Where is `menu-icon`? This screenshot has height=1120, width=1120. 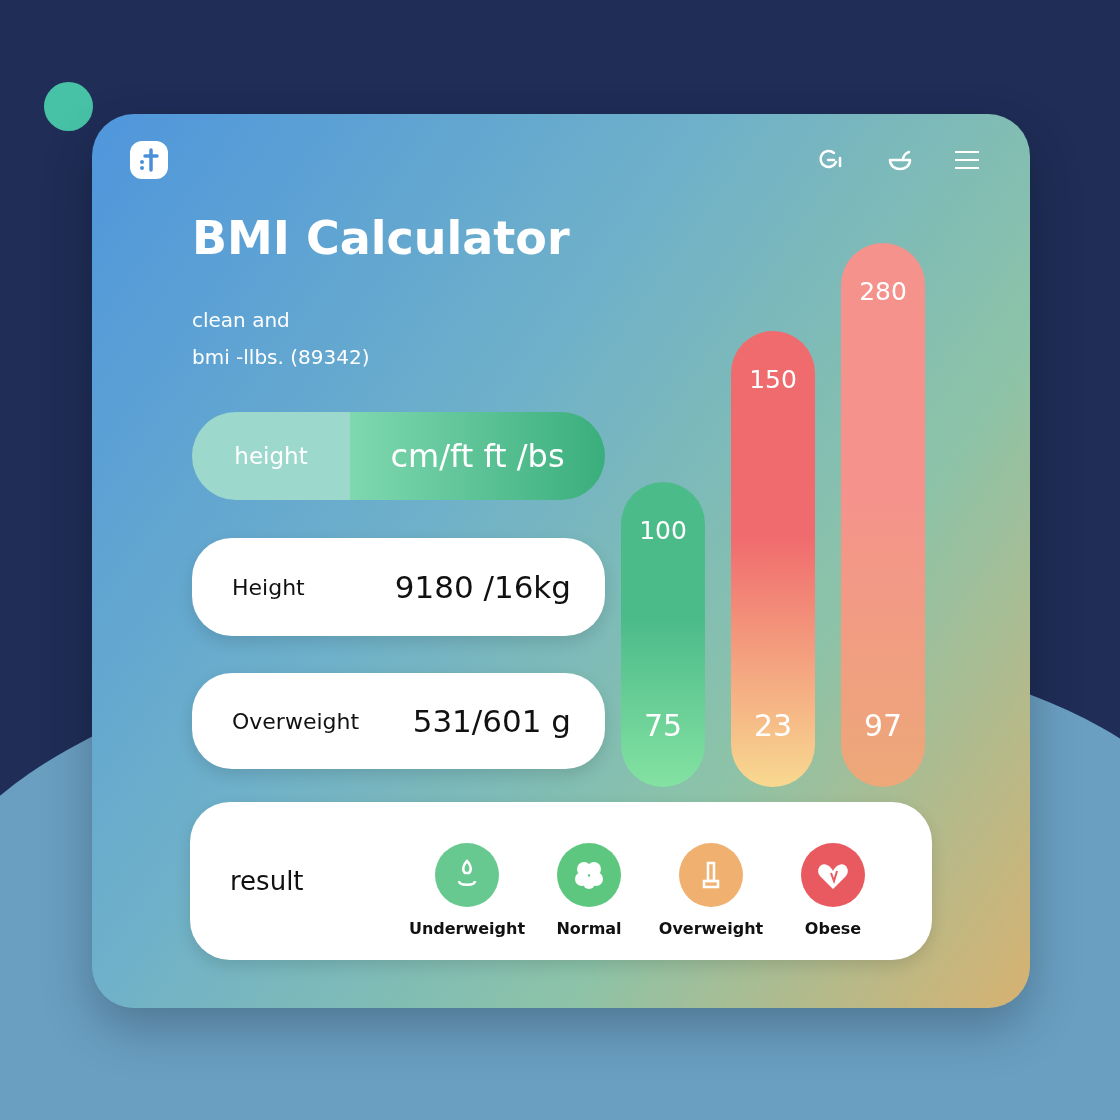 menu-icon is located at coordinates (967, 160).